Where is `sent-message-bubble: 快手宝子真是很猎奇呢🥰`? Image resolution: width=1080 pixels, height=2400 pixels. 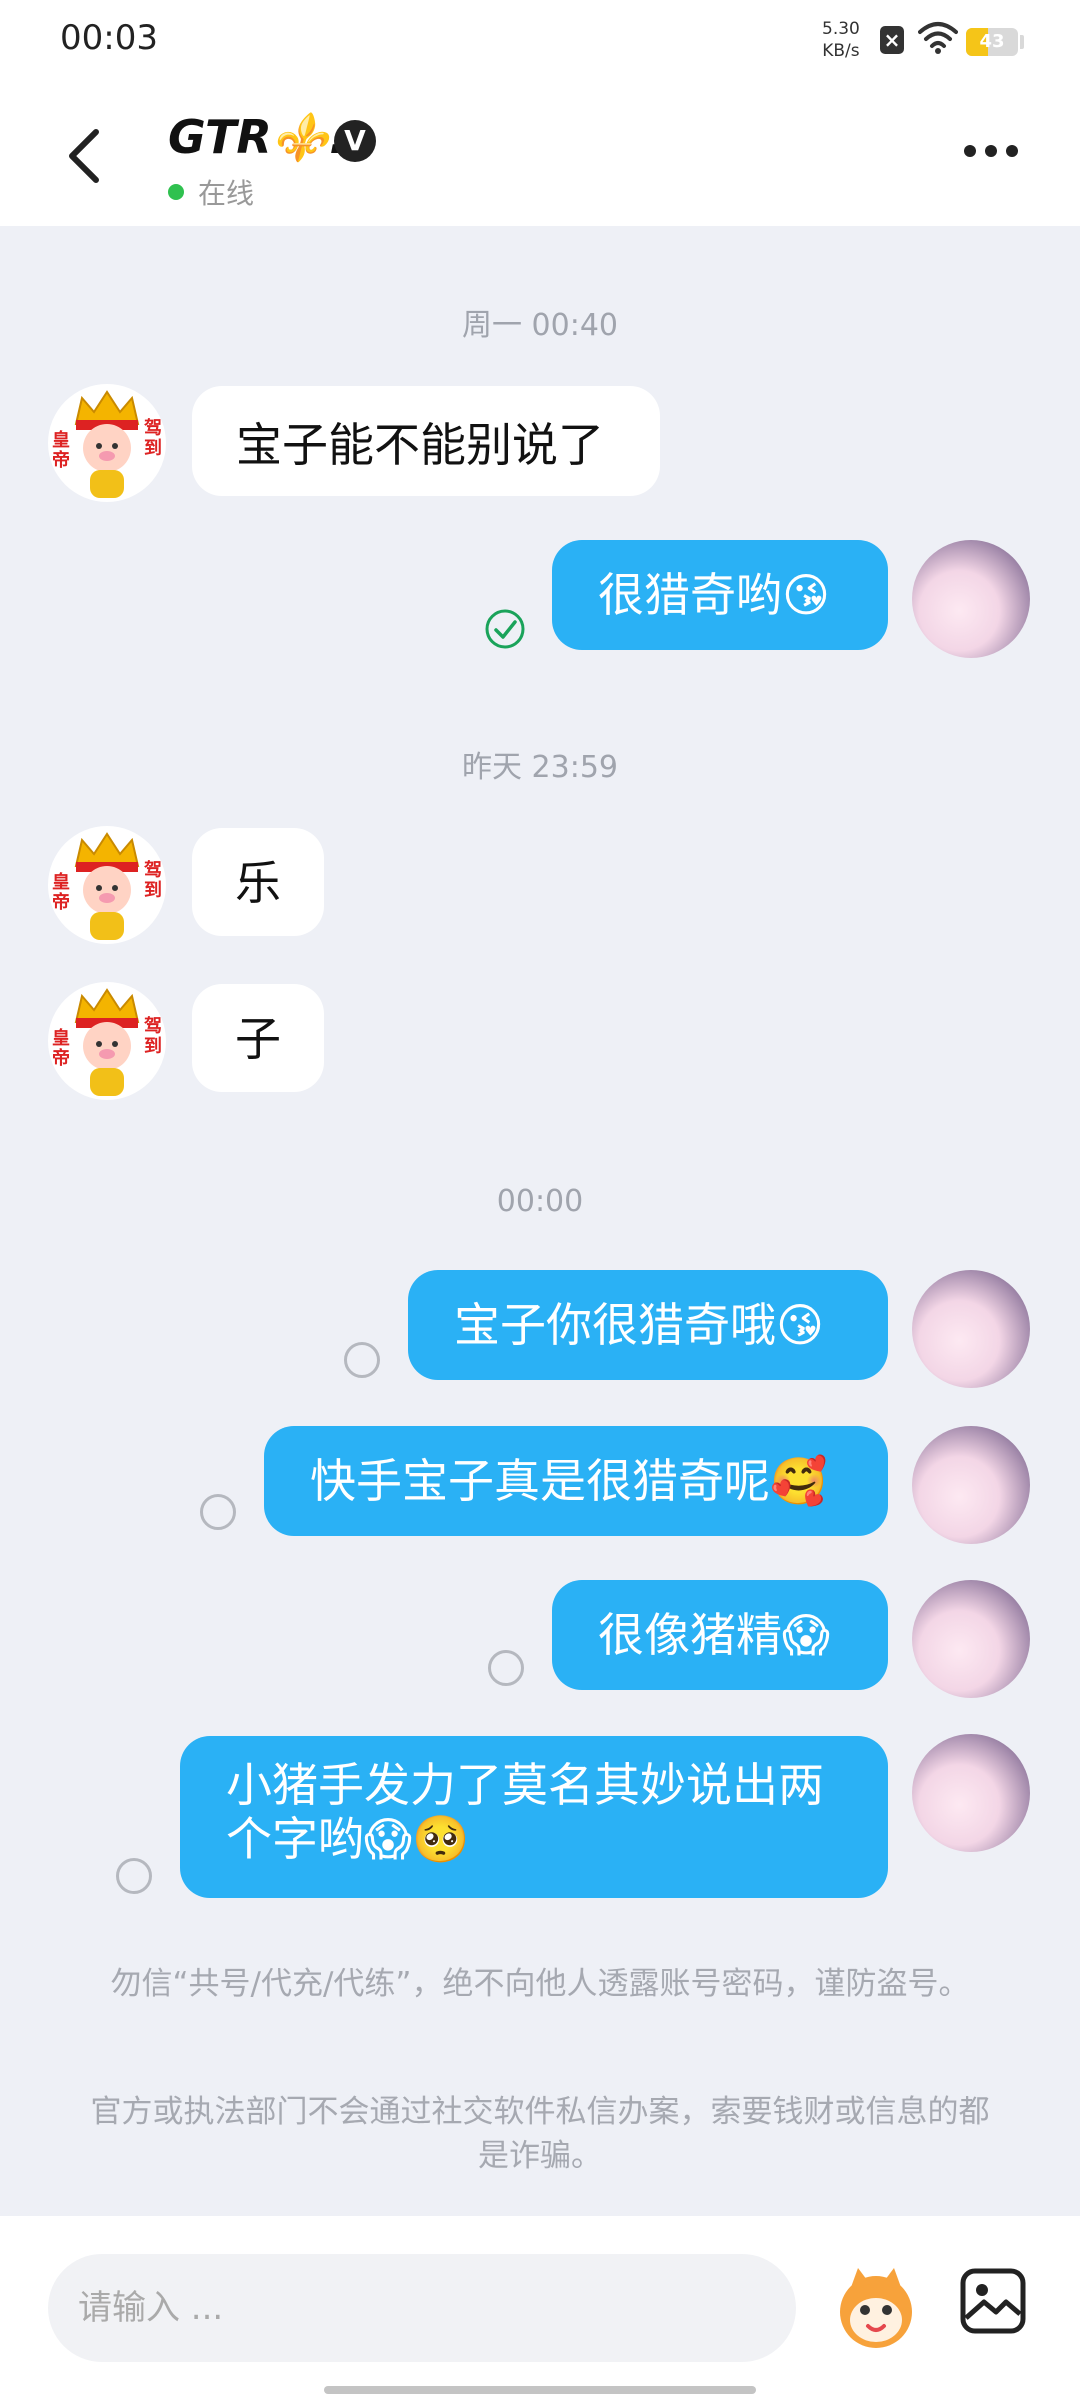
sent-message-bubble: 快手宝子真是很猎奇呢🥰 is located at coordinates (576, 1481).